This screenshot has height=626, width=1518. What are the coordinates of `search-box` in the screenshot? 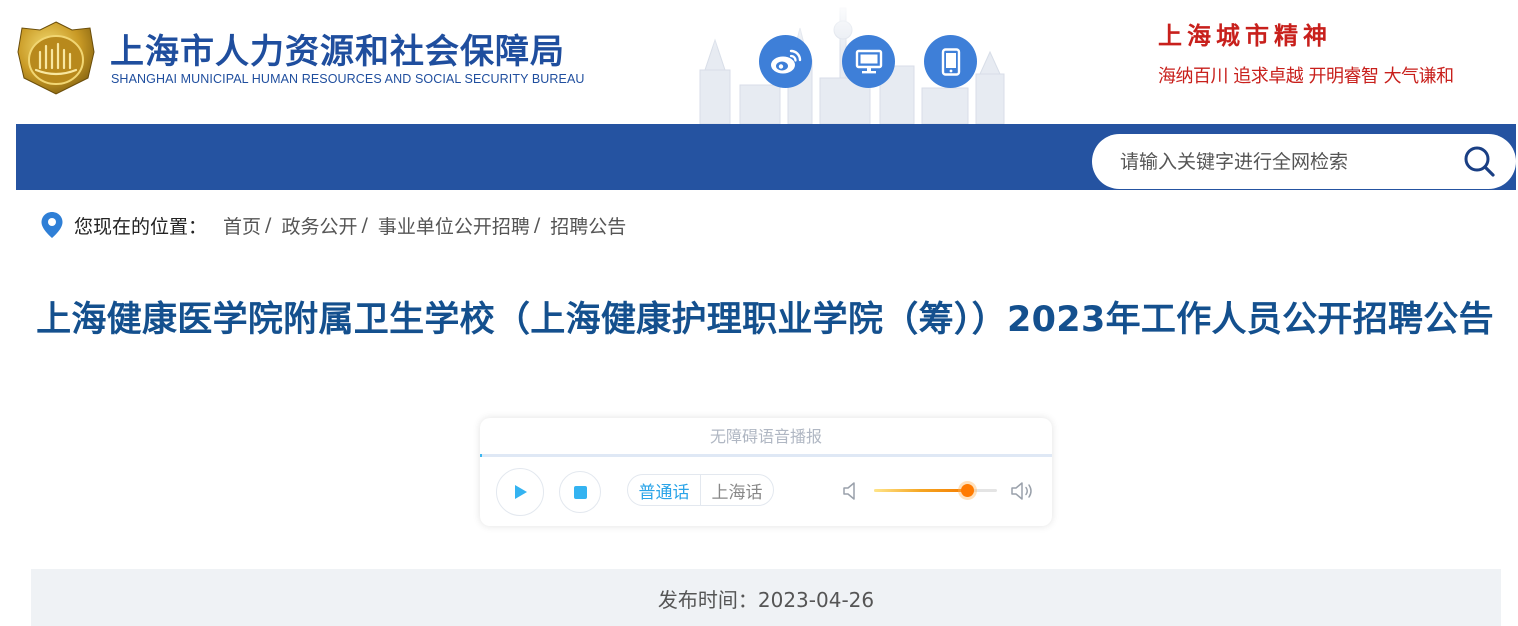 It's located at (1304, 161).